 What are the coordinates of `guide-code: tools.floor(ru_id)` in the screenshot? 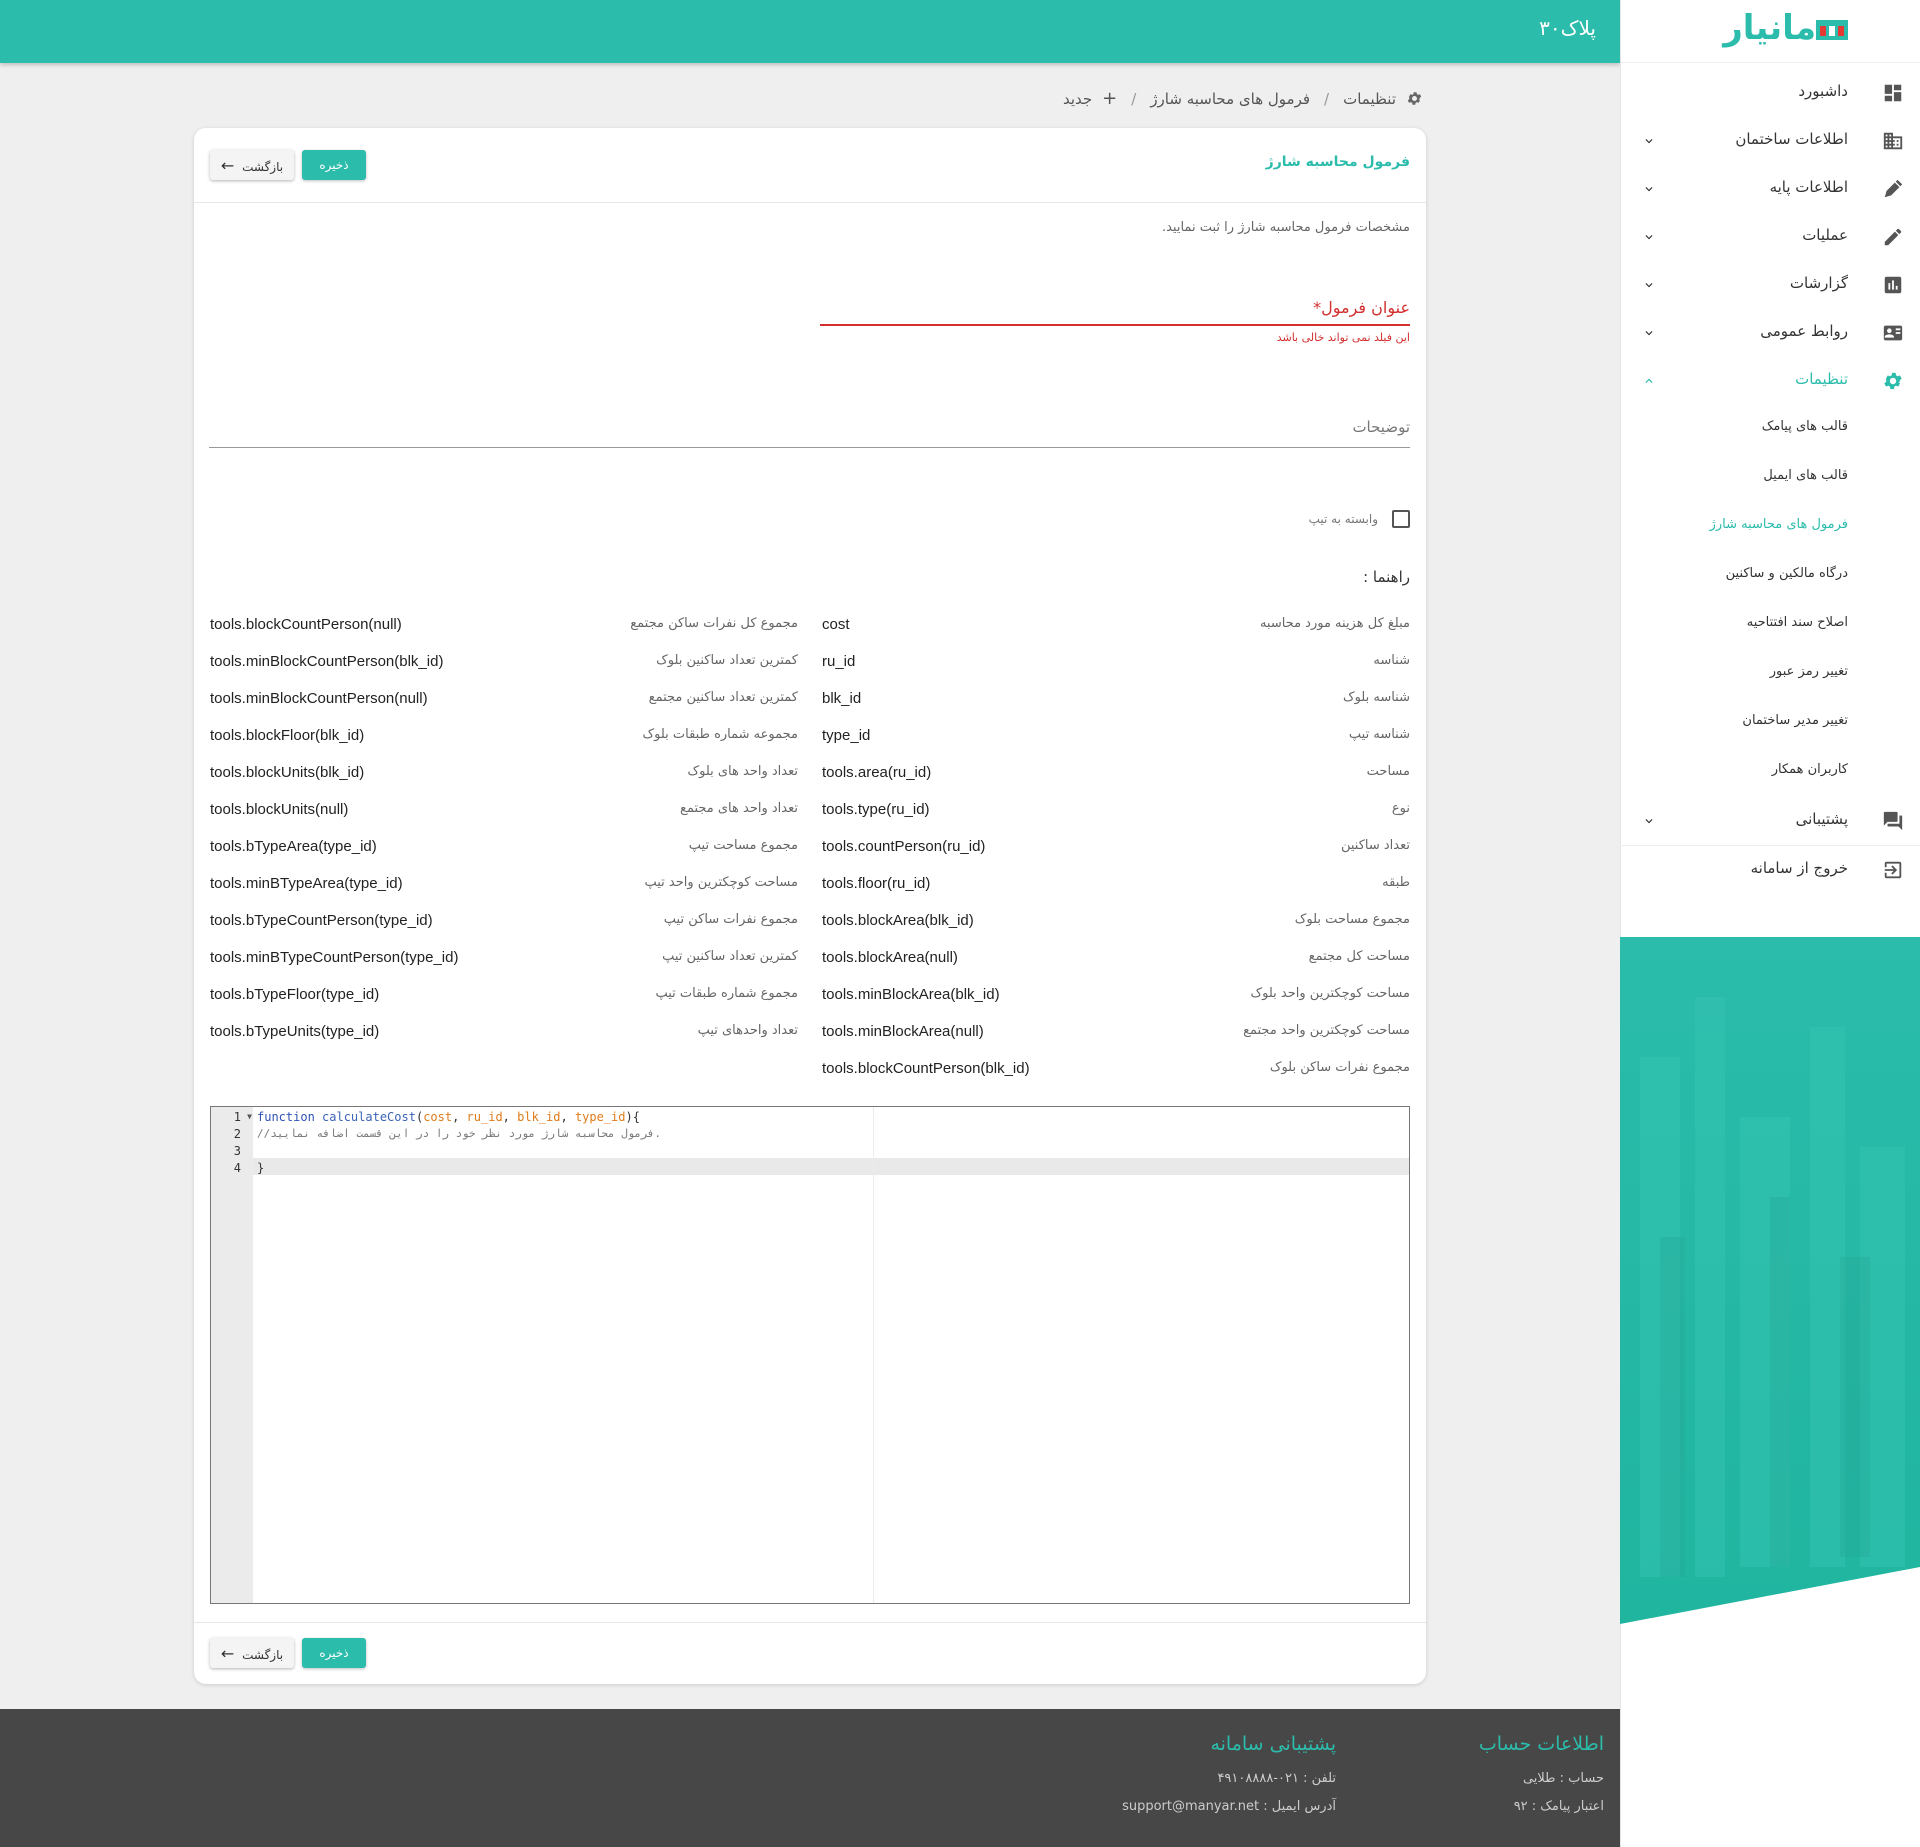 It's located at (876, 883).